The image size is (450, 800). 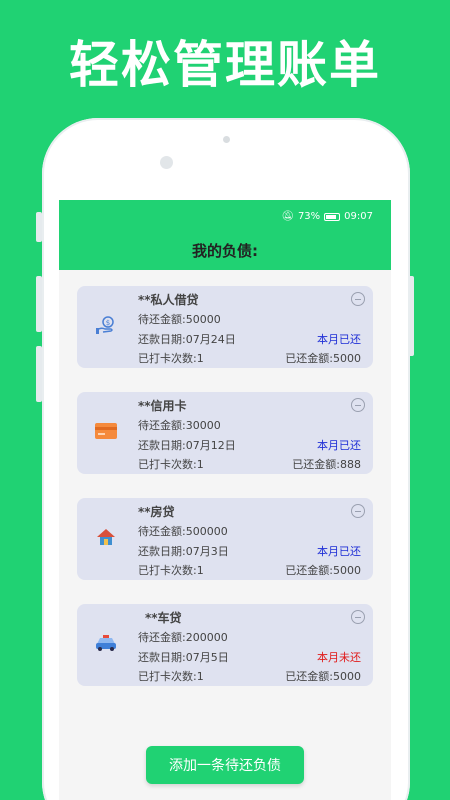 What do you see at coordinates (106, 431) in the screenshot?
I see `credit-card-icon` at bounding box center [106, 431].